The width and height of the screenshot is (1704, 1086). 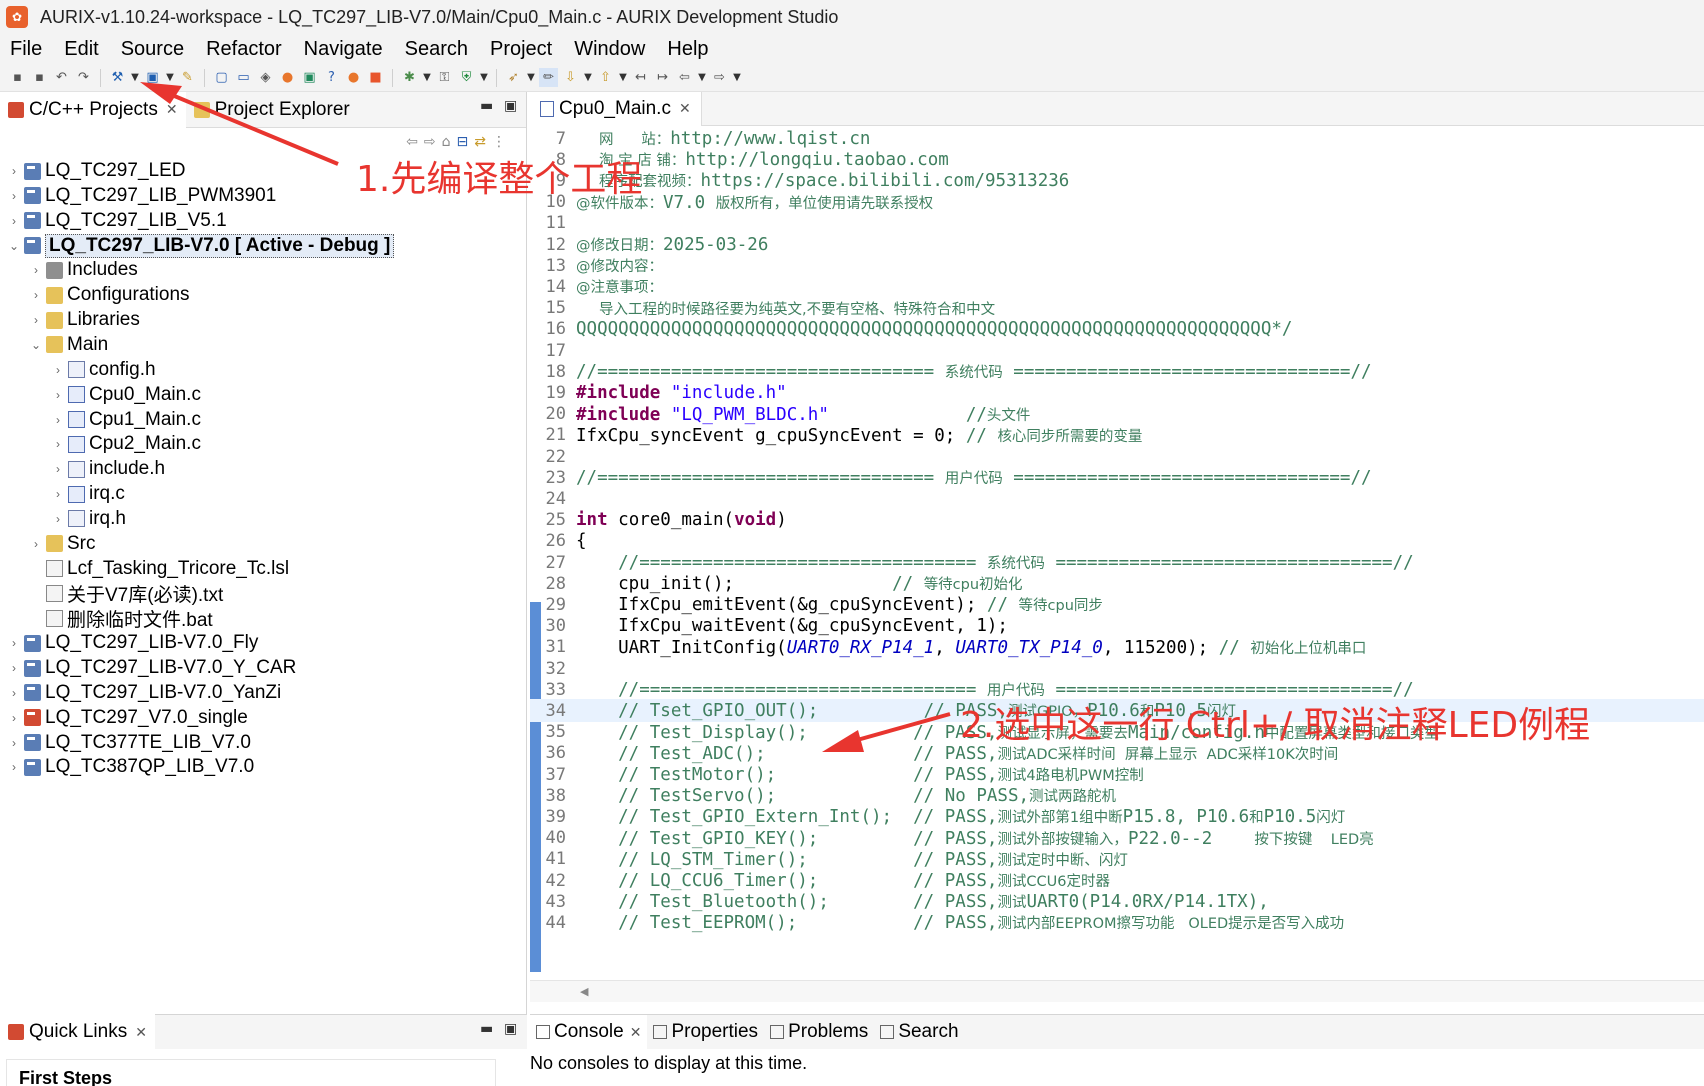 What do you see at coordinates (200, 246) in the screenshot?
I see `tree-item: ⌄ LQ_TC297_LIB-V7.0 [ Active - Debug ]` at bounding box center [200, 246].